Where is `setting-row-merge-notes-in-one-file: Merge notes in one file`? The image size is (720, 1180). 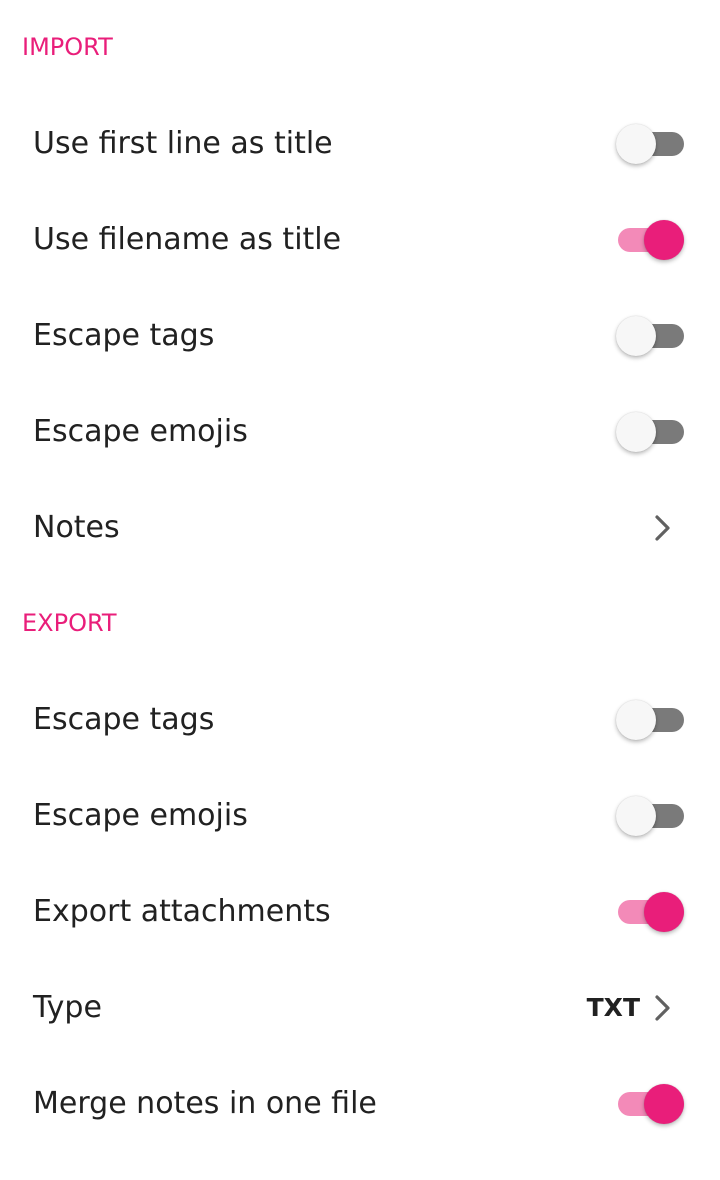
setting-row-merge-notes-in-one-file: Merge notes in one file is located at coordinates (360, 1104).